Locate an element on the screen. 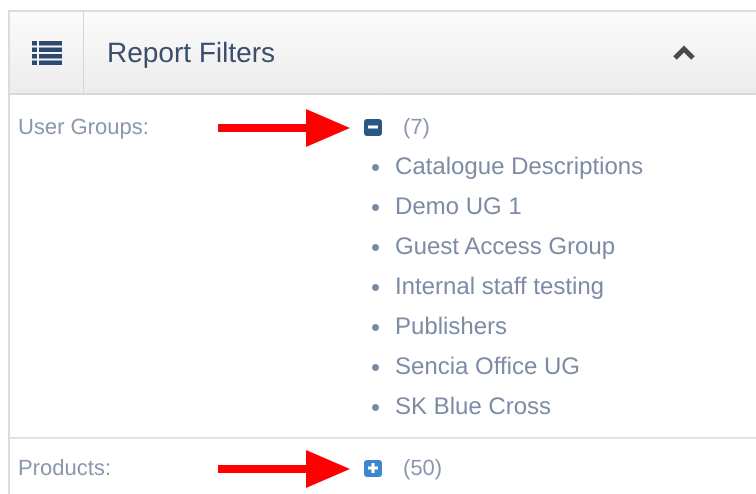 The image size is (756, 494). filter-item: Sencia Office UG is located at coordinates (487, 367).